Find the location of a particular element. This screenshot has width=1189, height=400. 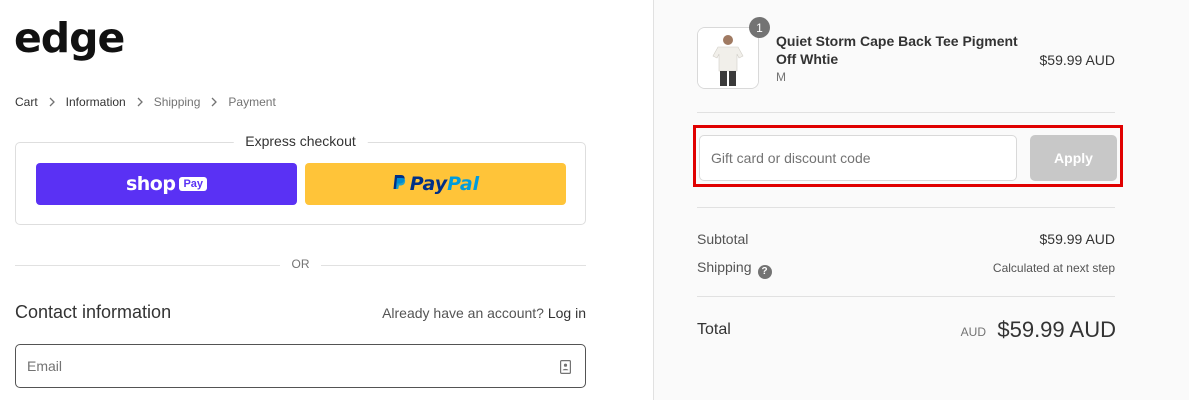

shipping-label: Shipping is located at coordinates (724, 267).